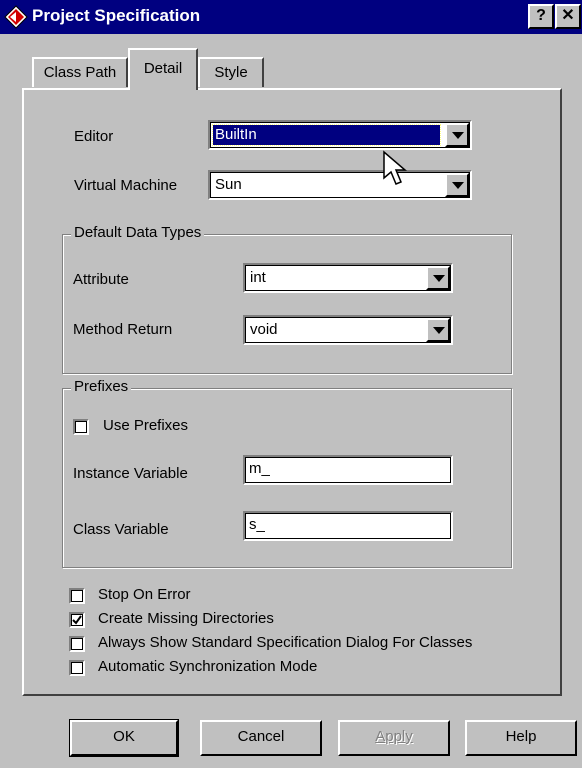  I want to click on editor-select: BuiltIn, so click(340, 135).